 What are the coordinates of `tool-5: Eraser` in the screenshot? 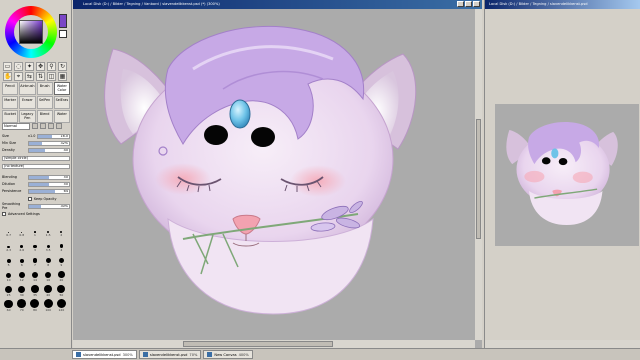 It's located at (27, 102).